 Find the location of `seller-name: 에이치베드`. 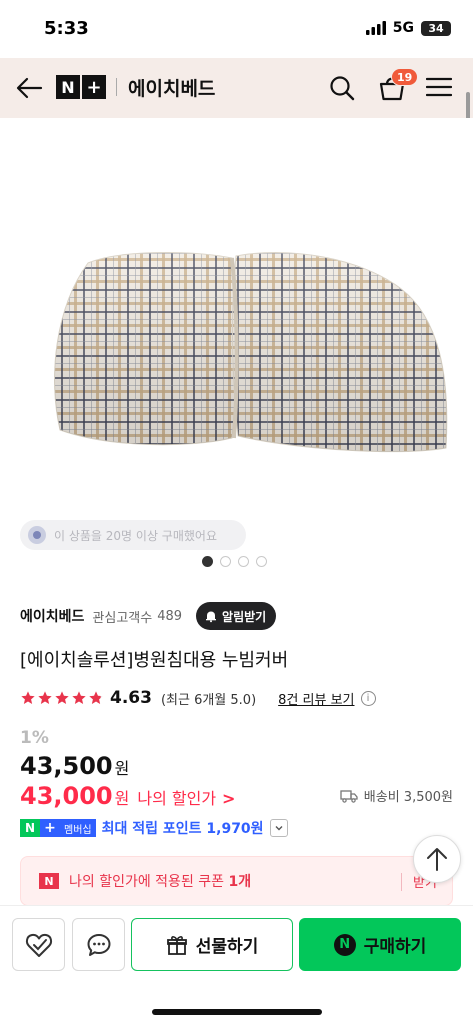

seller-name: 에이치베드 is located at coordinates (52, 616).